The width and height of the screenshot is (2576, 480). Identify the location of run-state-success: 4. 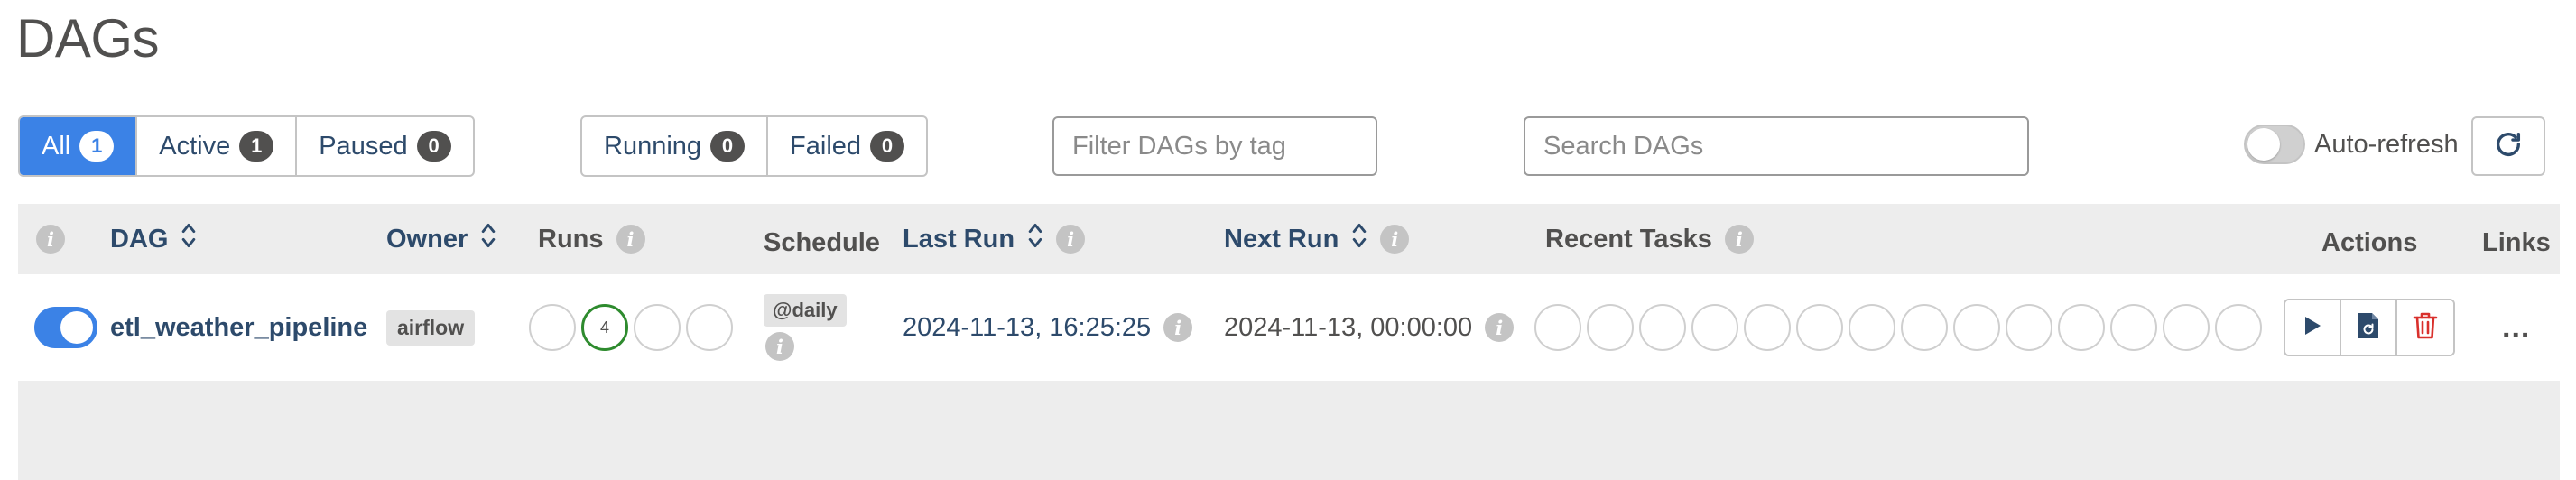
(604, 327).